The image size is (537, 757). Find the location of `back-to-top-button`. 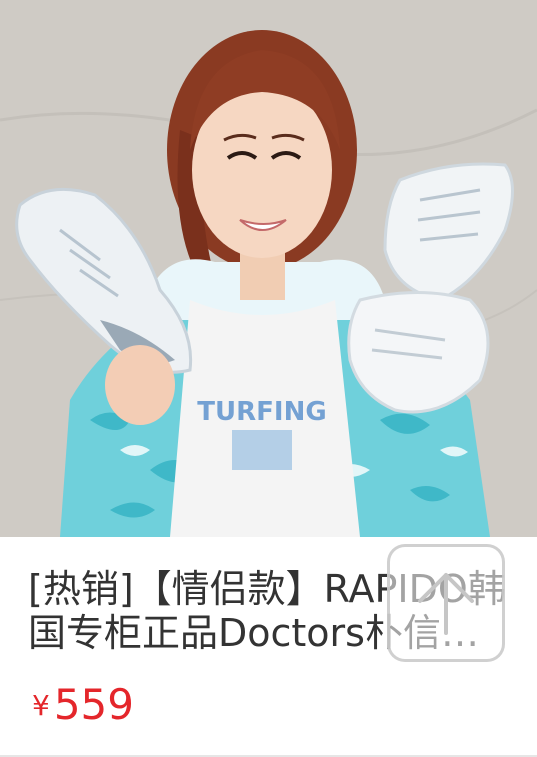

back-to-top-button is located at coordinates (446, 603).